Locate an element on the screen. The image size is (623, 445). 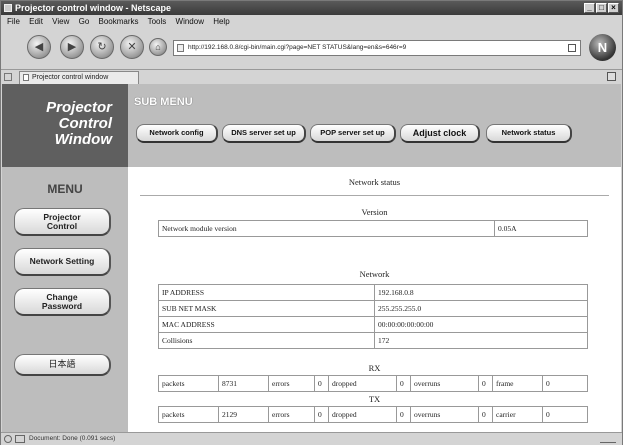
network-value: 172 is located at coordinates (481, 340).